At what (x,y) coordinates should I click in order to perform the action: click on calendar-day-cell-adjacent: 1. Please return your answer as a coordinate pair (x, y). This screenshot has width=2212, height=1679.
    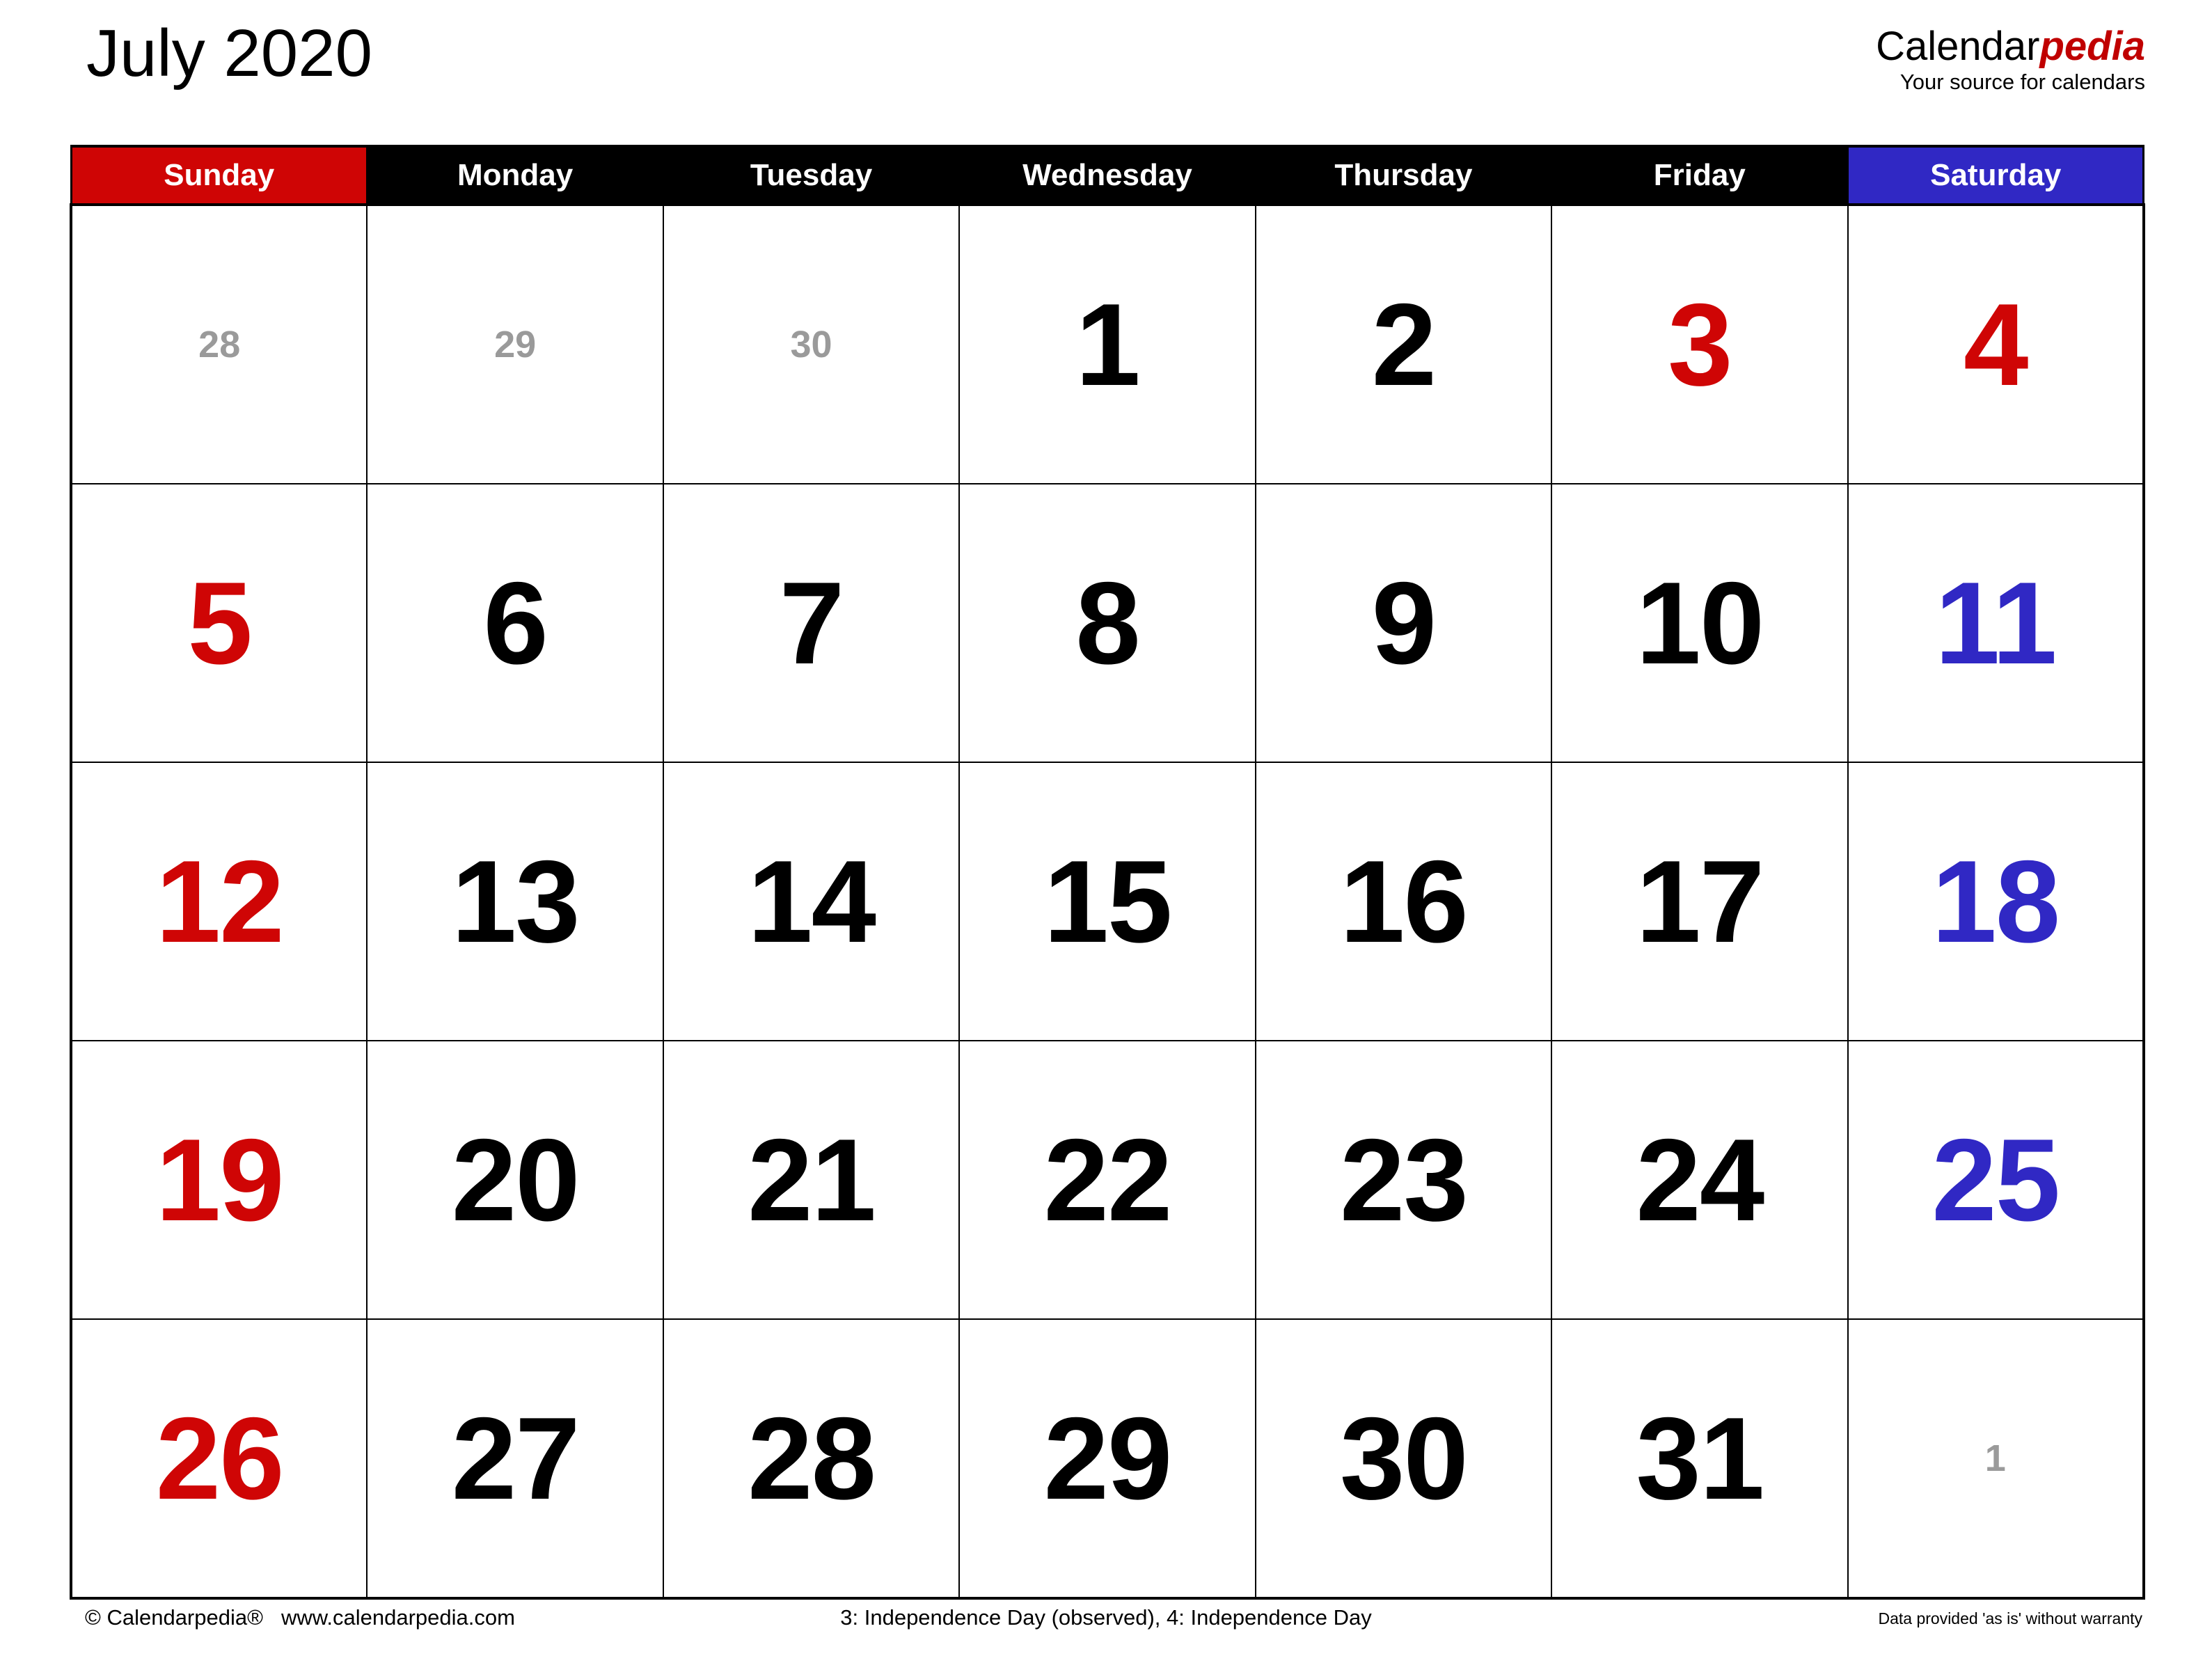
    Looking at the image, I should click on (1996, 1459).